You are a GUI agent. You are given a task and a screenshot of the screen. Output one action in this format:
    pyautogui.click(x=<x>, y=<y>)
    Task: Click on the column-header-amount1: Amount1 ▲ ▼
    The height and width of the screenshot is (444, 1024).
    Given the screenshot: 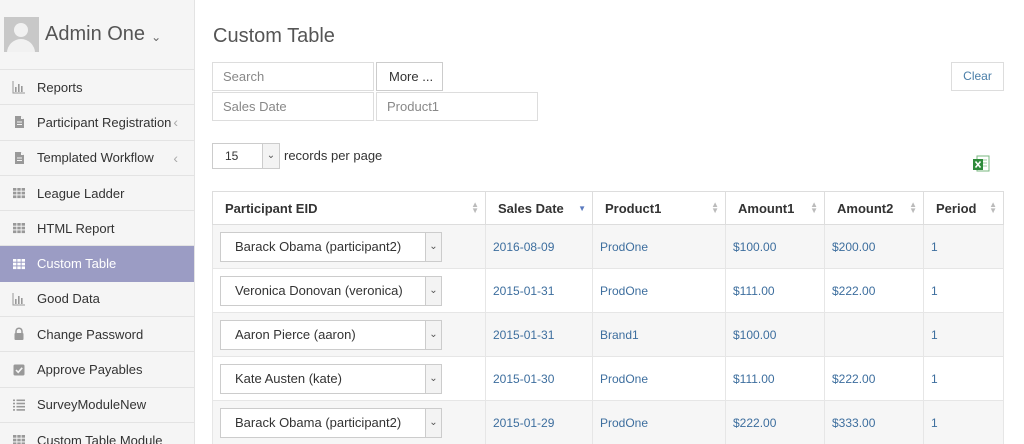 What is the action you would take?
    pyautogui.click(x=775, y=208)
    